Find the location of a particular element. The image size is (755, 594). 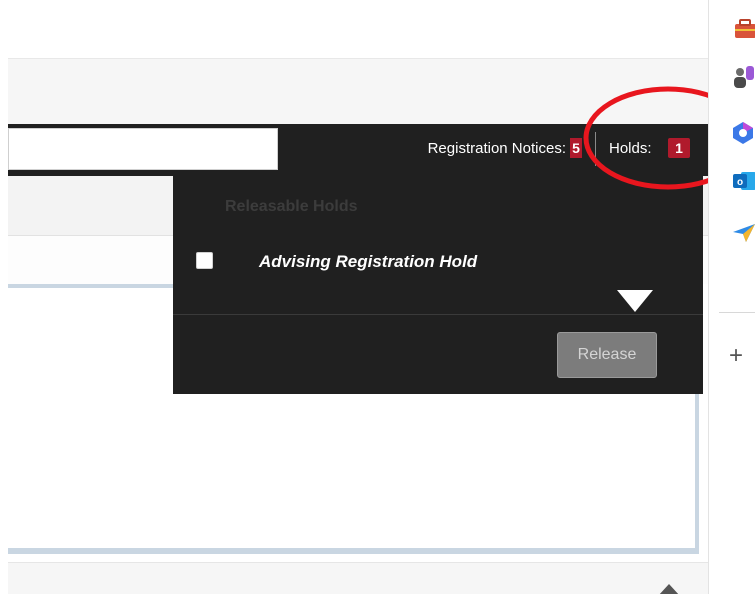

footer-bar is located at coordinates (358, 578).